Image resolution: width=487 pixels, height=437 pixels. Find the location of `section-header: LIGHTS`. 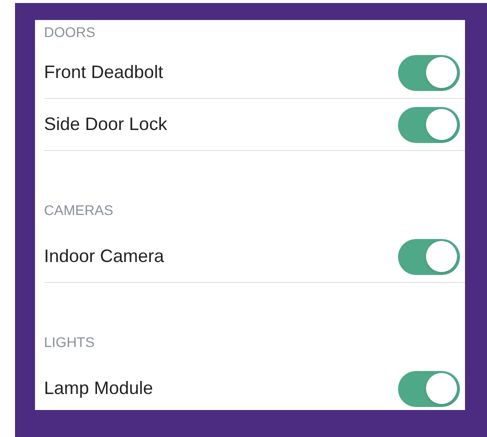

section-header: LIGHTS is located at coordinates (69, 342).